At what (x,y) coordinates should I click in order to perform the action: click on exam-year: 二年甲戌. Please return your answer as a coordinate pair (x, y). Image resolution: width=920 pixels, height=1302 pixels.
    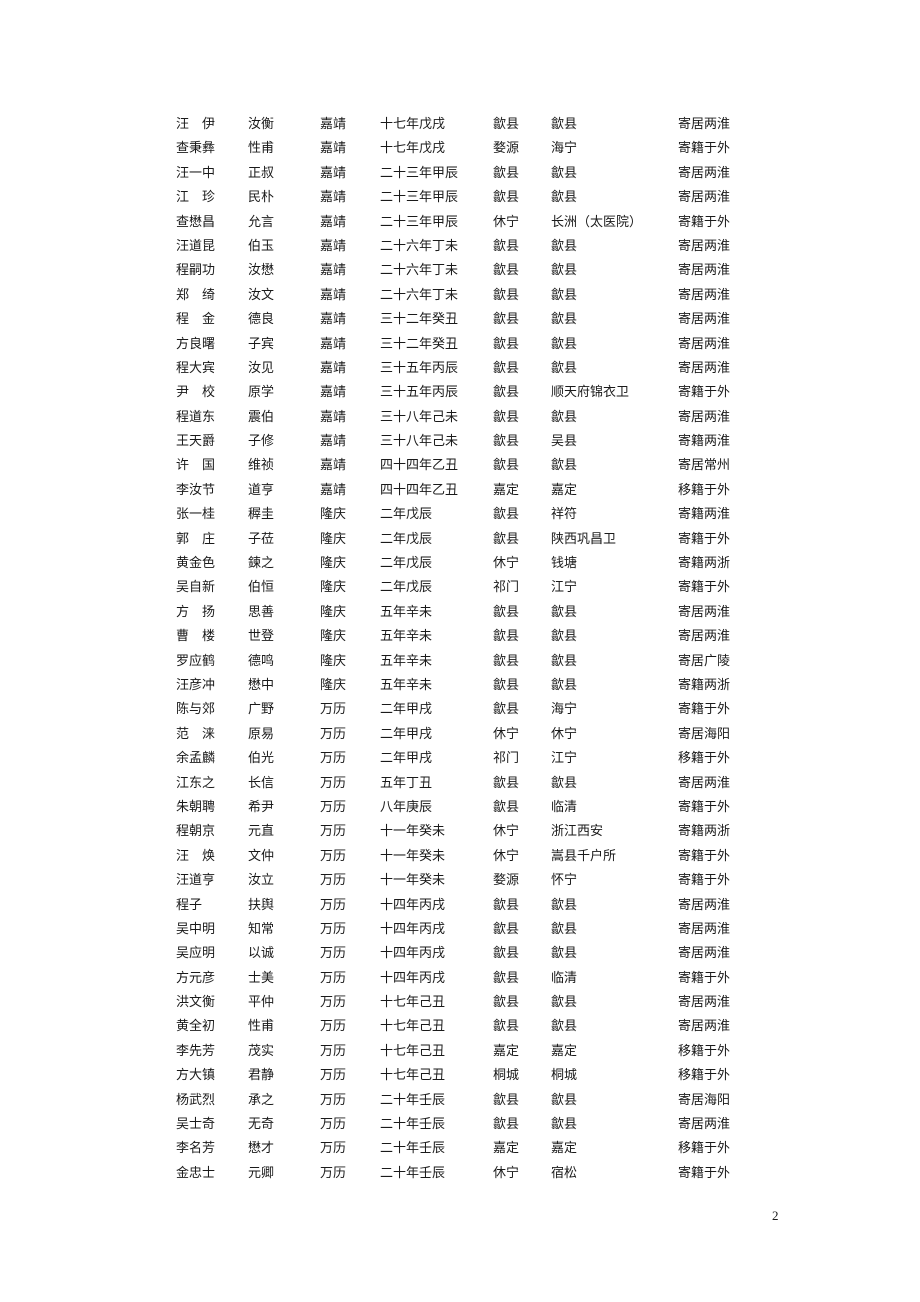
    Looking at the image, I should click on (406, 759).